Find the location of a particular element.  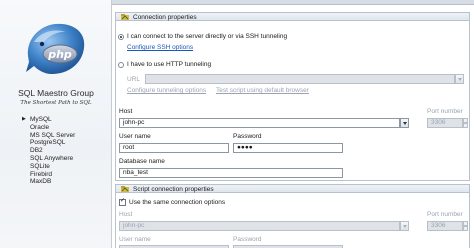

database-name-label: Database name is located at coordinates (142, 161).